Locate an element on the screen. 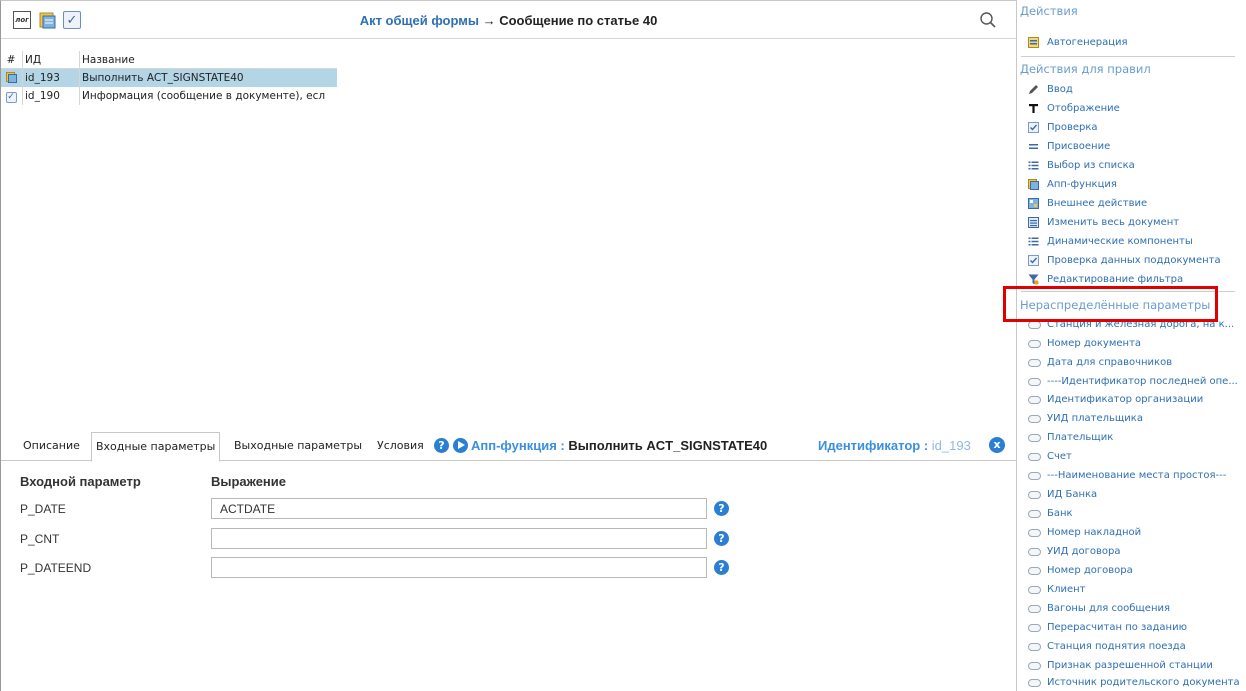  table-header: # ИД Название is located at coordinates (169, 60).